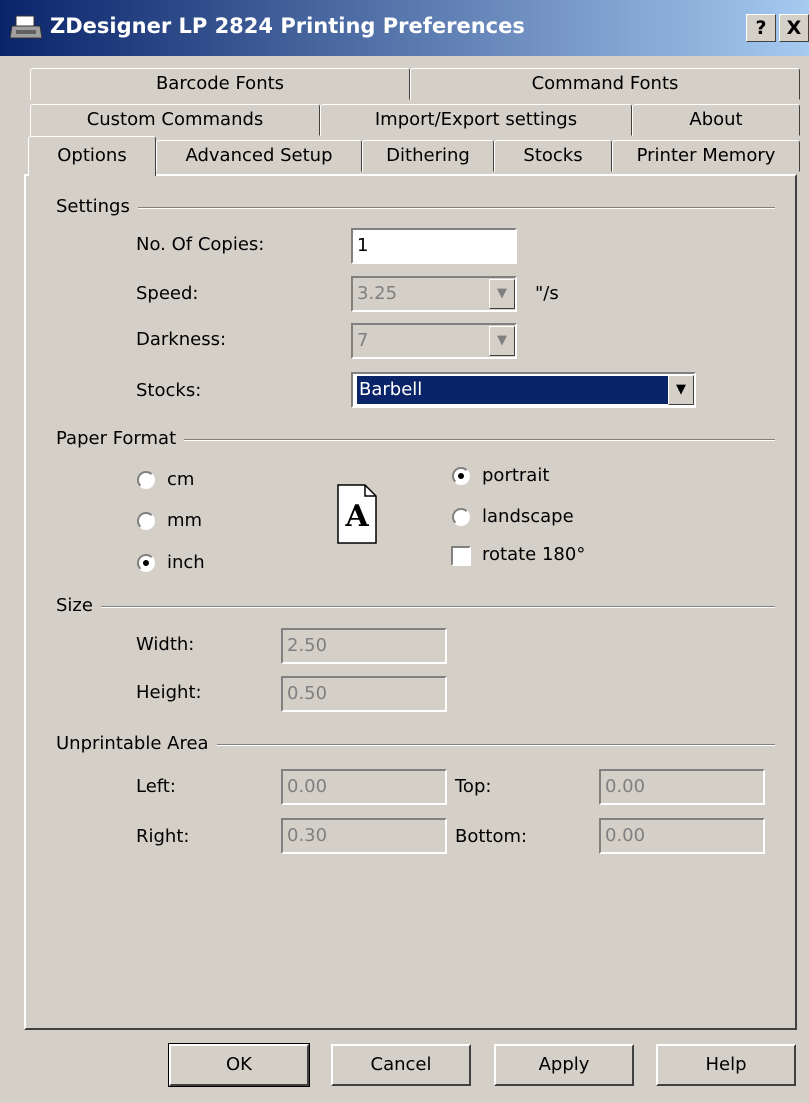 This screenshot has height=1103, width=809. Describe the element at coordinates (167, 293) in the screenshot. I see `speed-label: Speed:` at that location.